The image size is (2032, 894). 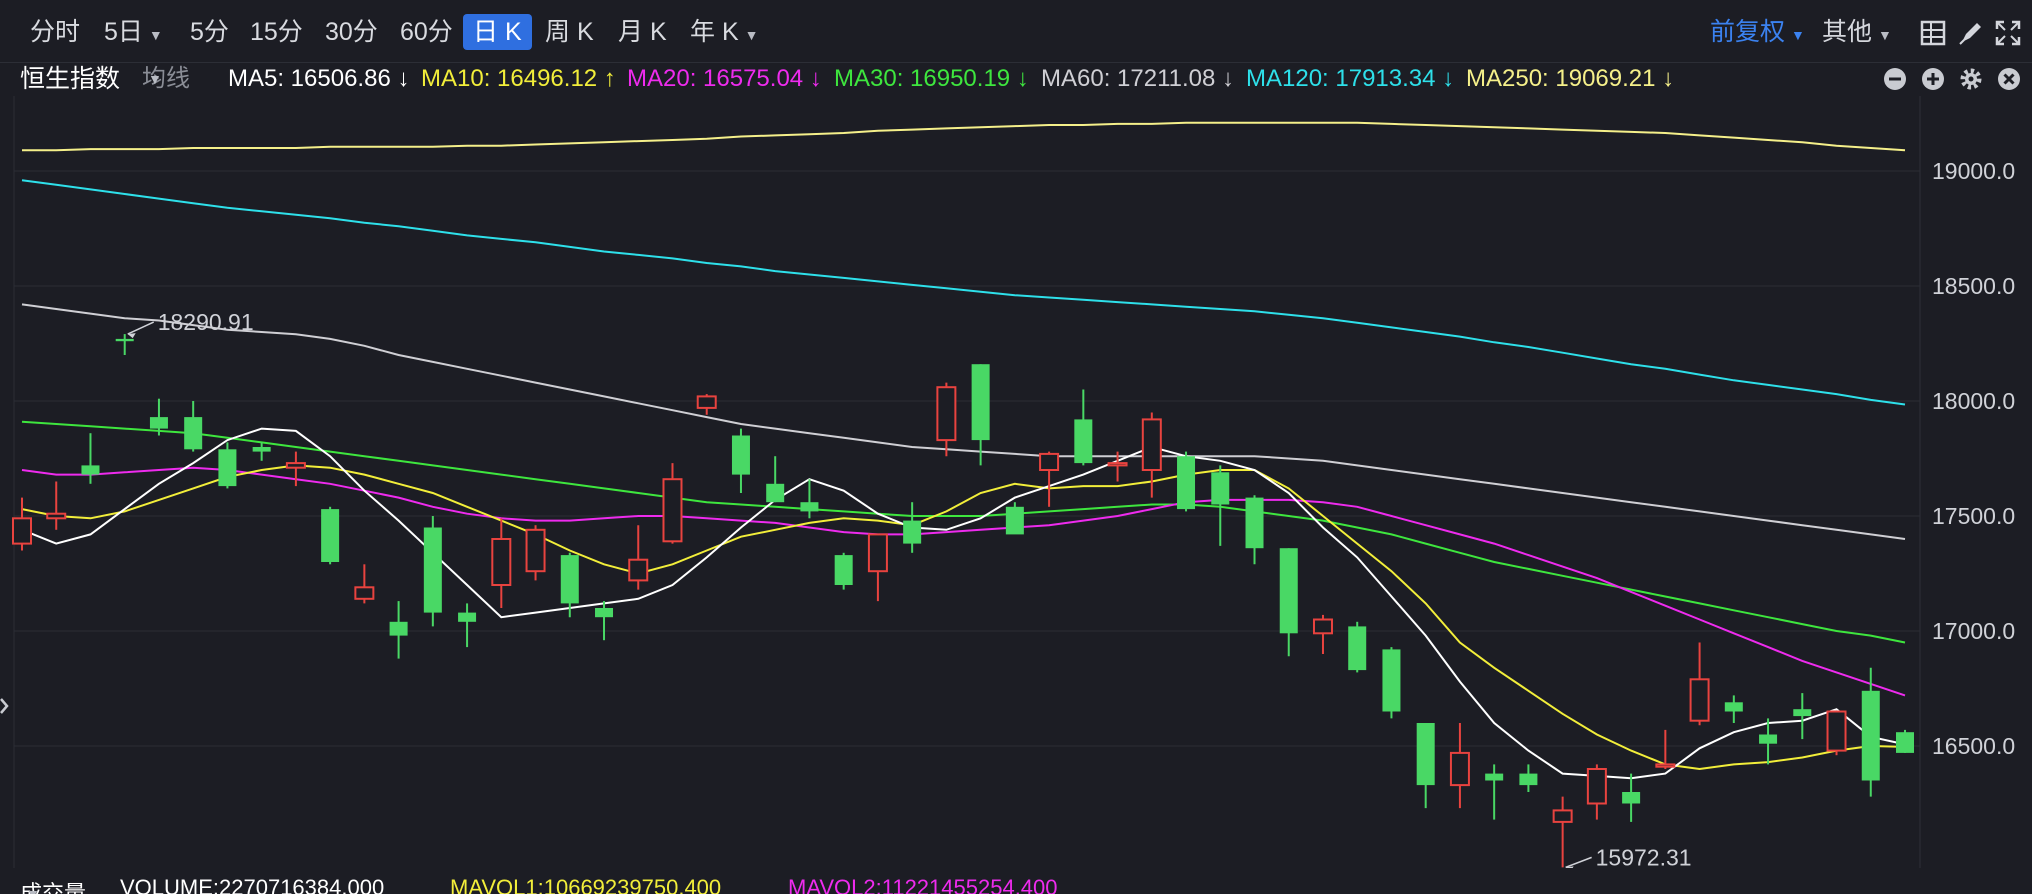 I want to click on ma30-value: MA30: 16950.19 ↓, so click(x=931, y=78).